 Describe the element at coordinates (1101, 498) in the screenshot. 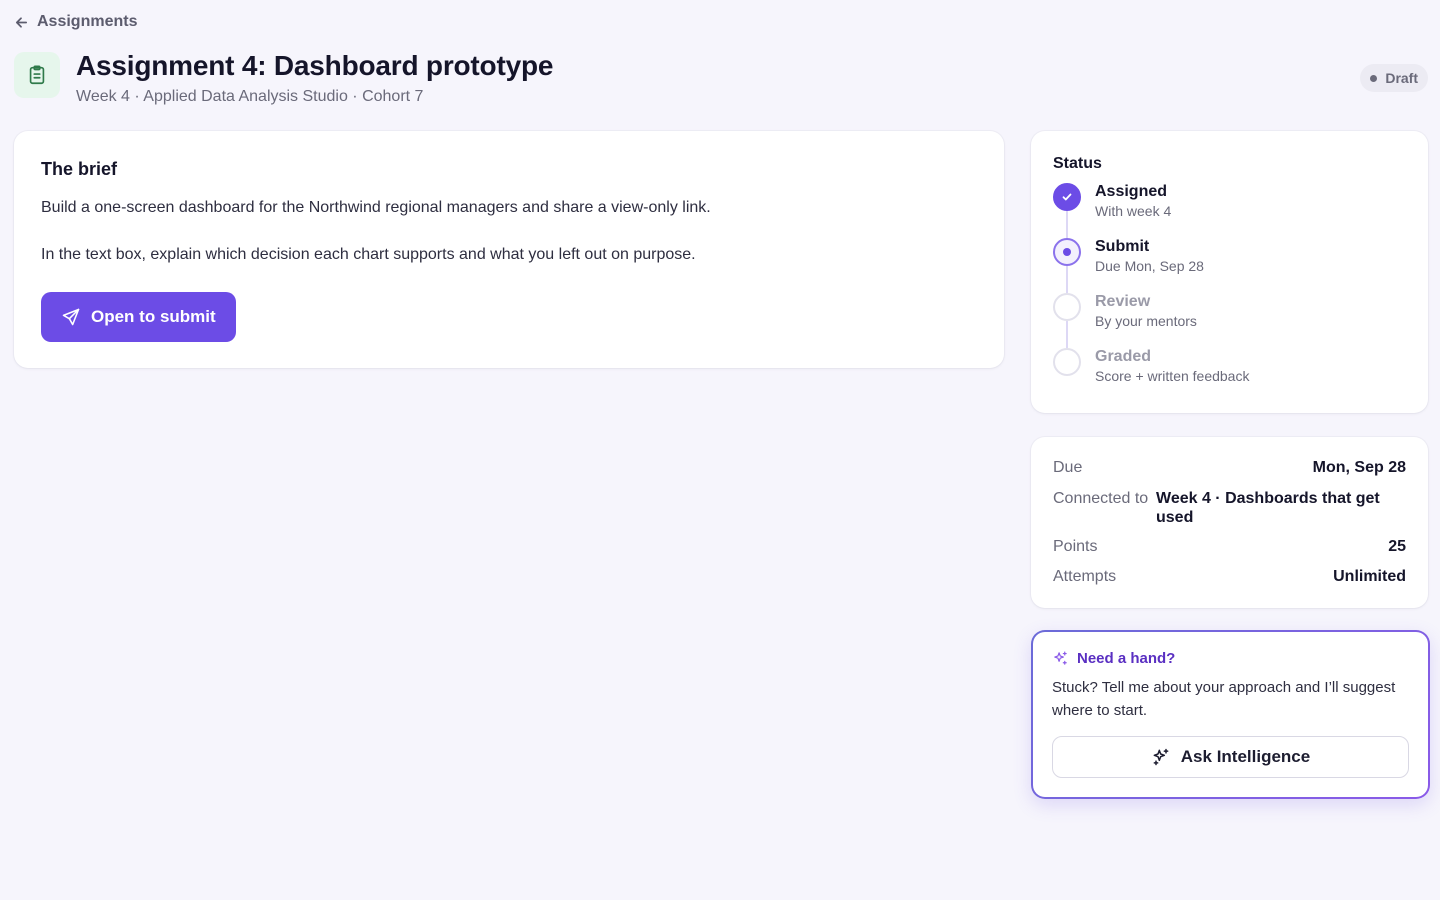

I see `detail-label: Connected to` at that location.